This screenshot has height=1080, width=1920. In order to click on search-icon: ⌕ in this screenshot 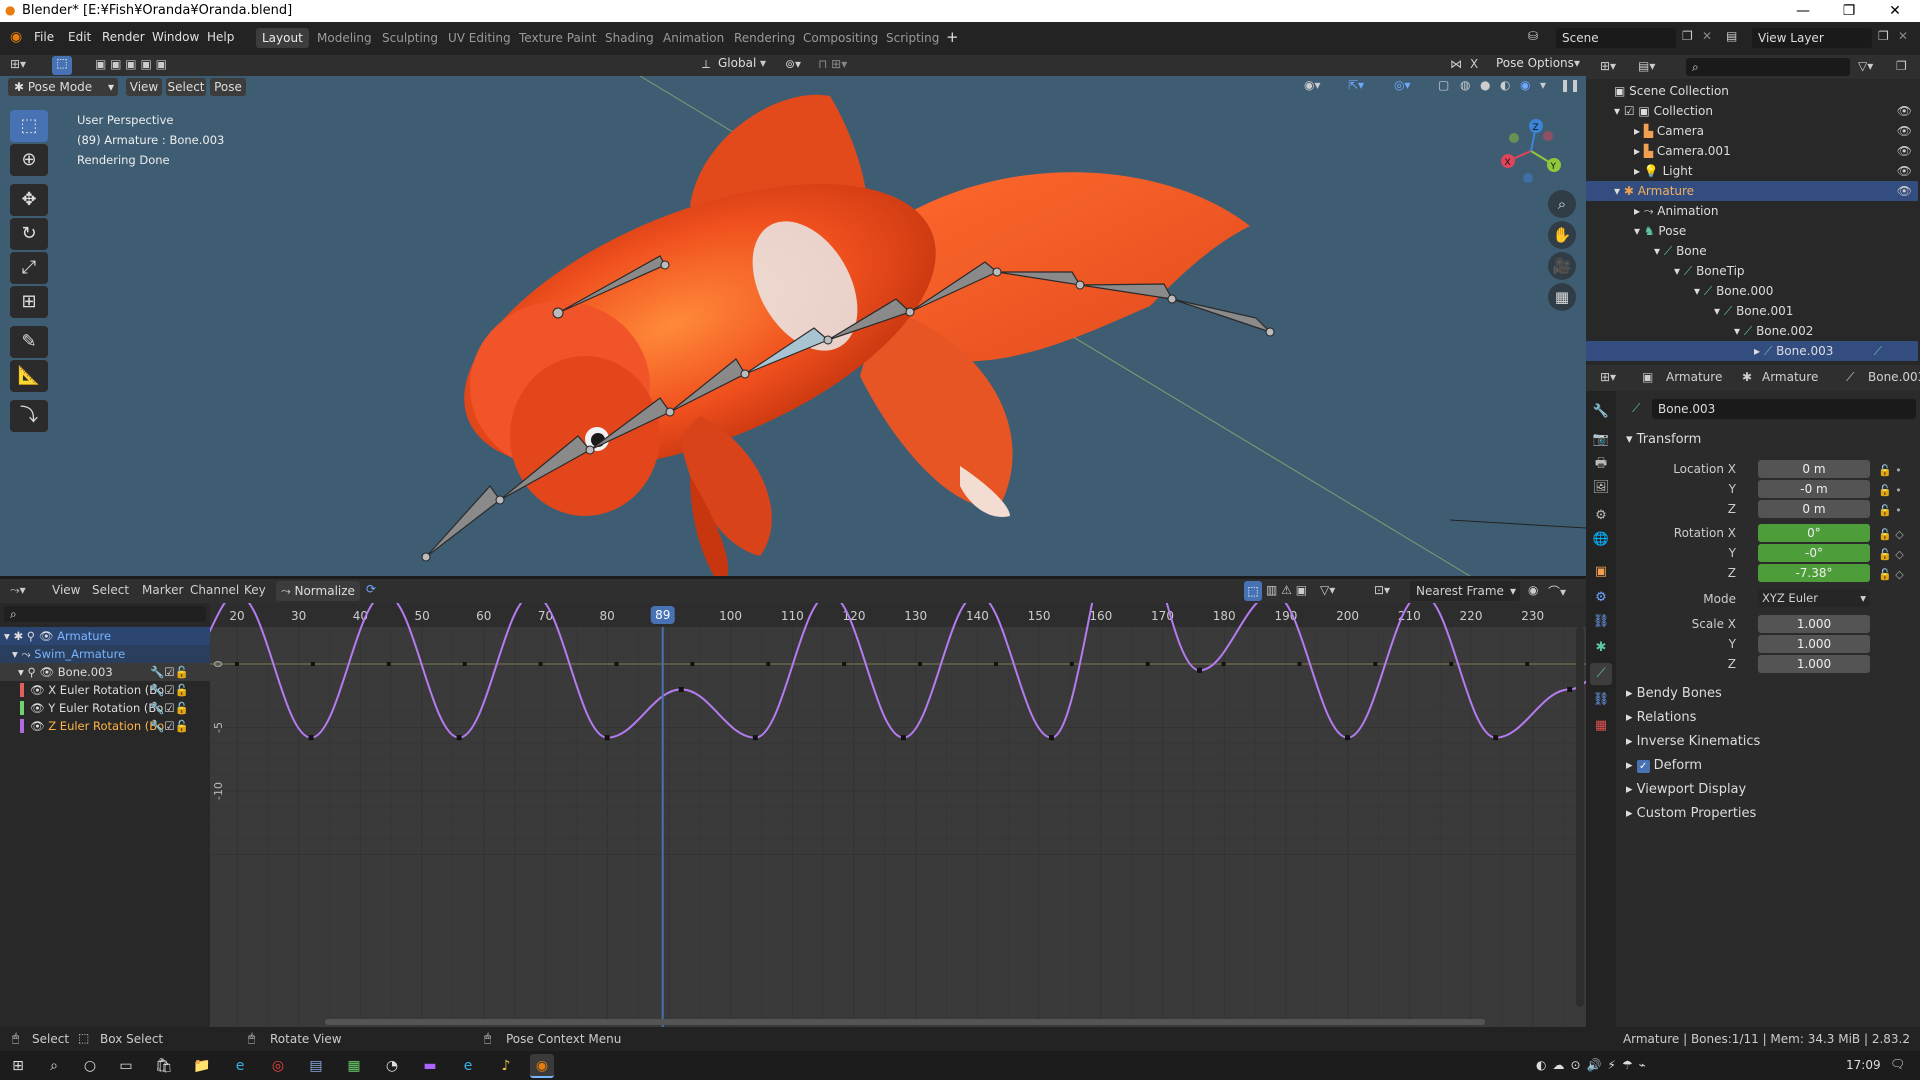, I will do `click(54, 1066)`.